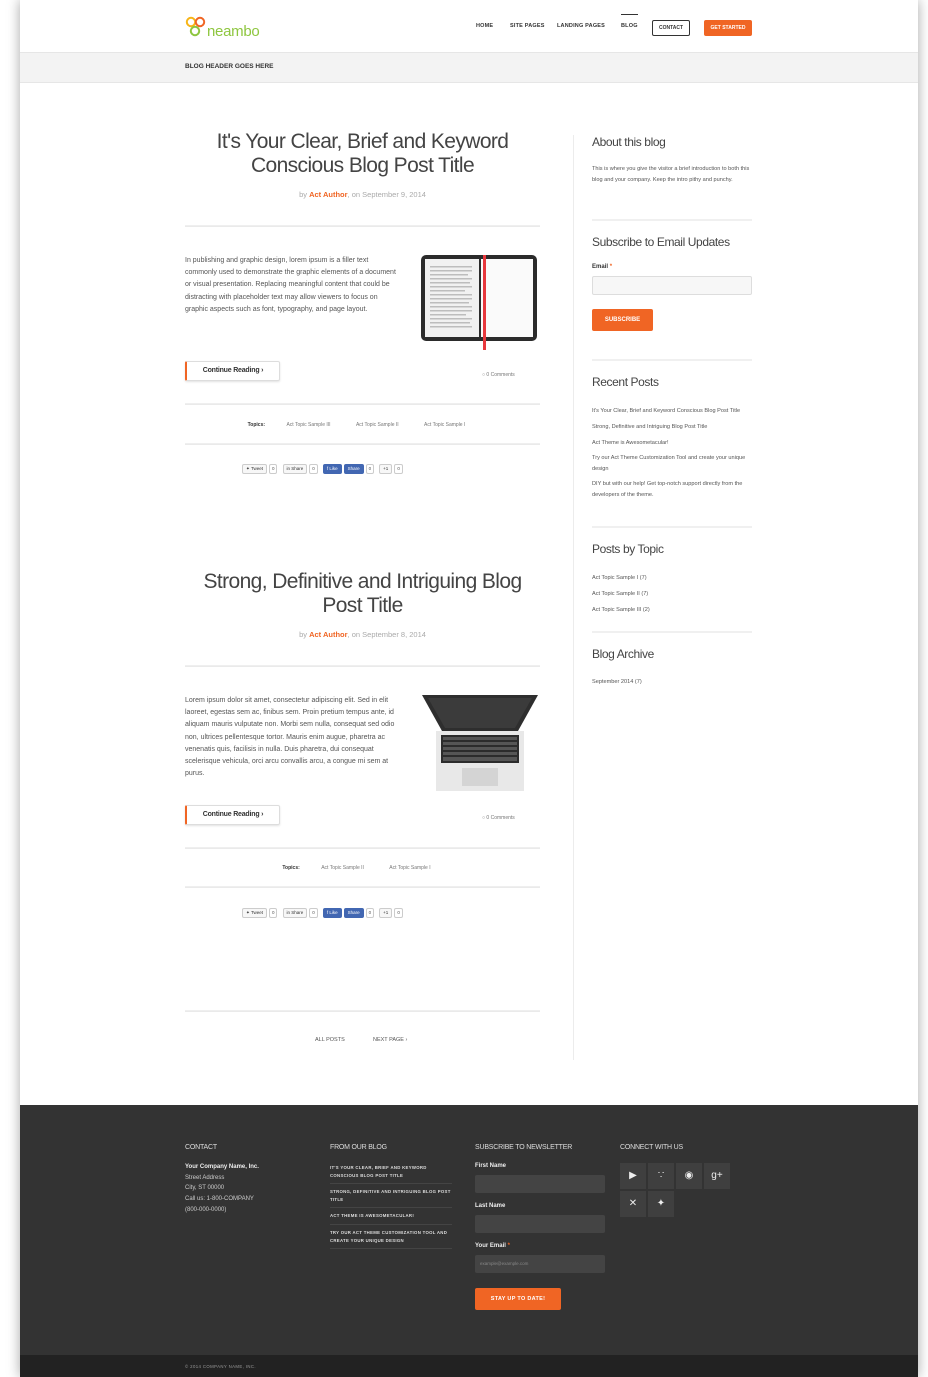 The height and width of the screenshot is (1377, 928). Describe the element at coordinates (524, 1147) in the screenshot. I see `footer-newsletter-heading: SUBSCRIBE TO NEWSLETTER` at that location.